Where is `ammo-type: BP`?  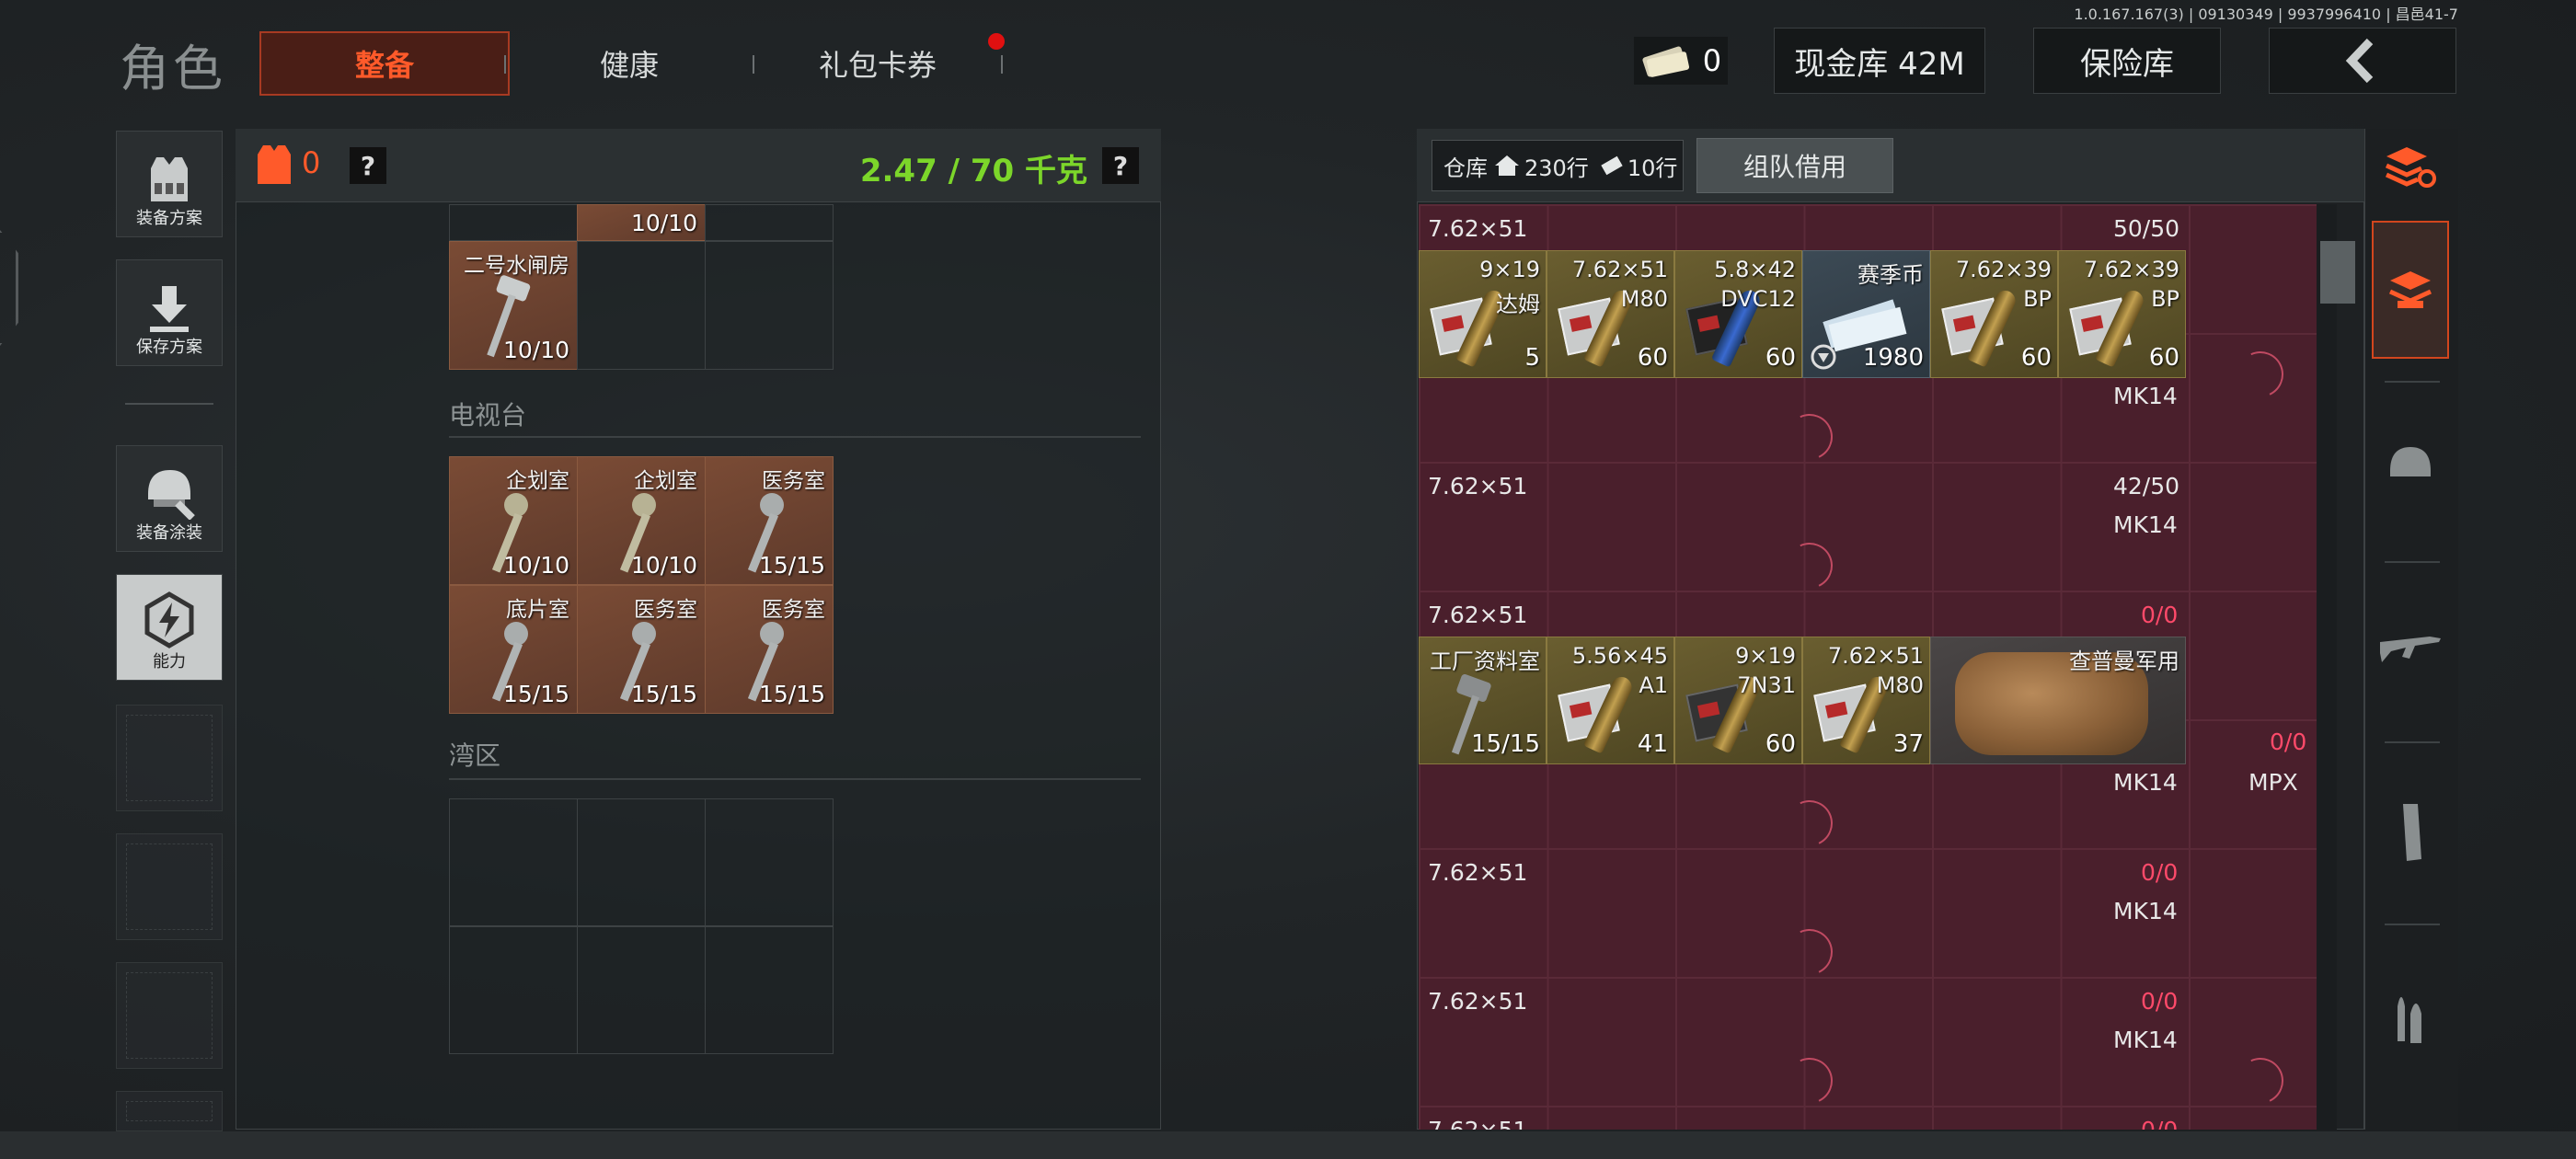 ammo-type: BP is located at coordinates (2165, 299).